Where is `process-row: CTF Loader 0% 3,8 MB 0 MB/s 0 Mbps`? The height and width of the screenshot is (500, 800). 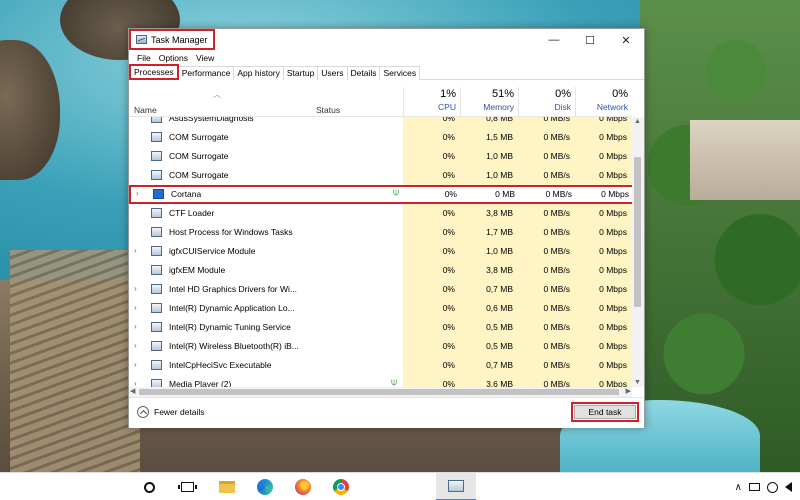
process-row: CTF Loader 0% 3,8 MB 0 MB/s 0 Mbps is located at coordinates (380, 213).